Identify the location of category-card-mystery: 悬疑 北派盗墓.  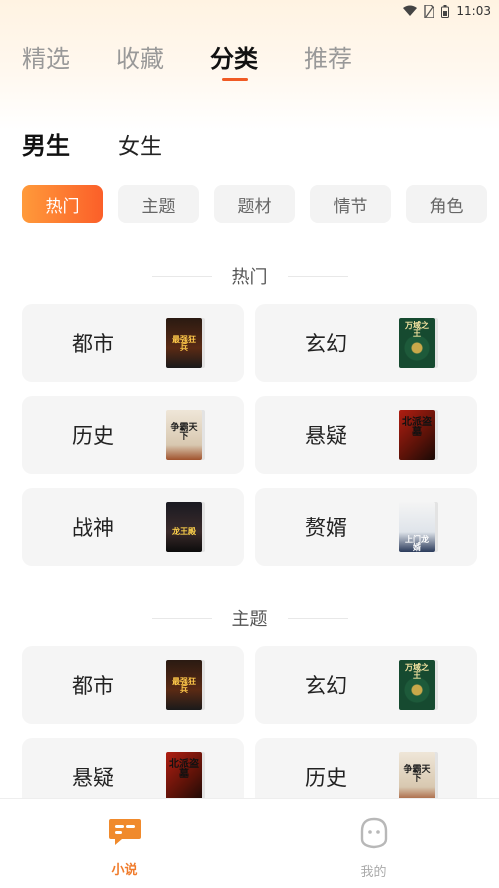
(366, 435).